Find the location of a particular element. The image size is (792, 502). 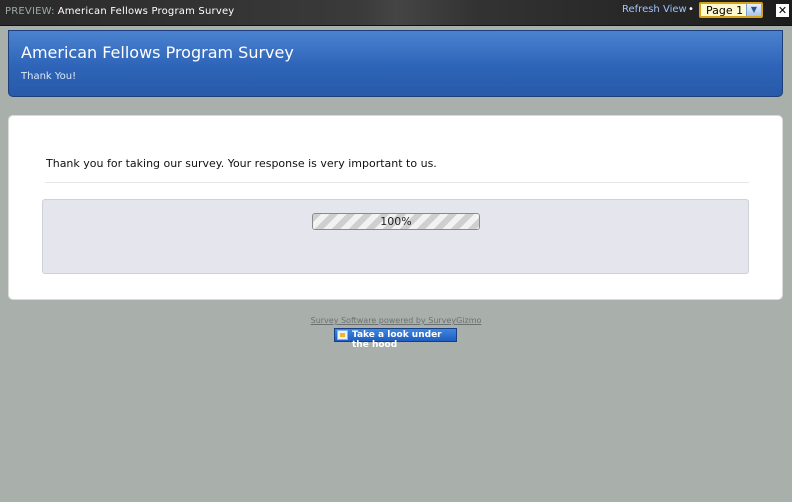

chevron-down-icon: ▼ is located at coordinates (753, 10).